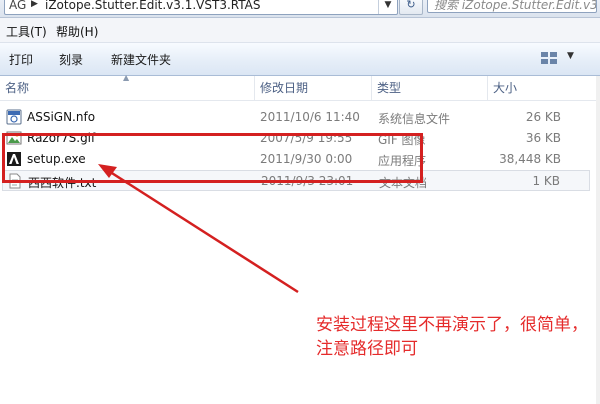  I want to click on file-row: 西西软件.txt 2011/9/3 23:01 文本文档 1 KB, so click(296, 180).